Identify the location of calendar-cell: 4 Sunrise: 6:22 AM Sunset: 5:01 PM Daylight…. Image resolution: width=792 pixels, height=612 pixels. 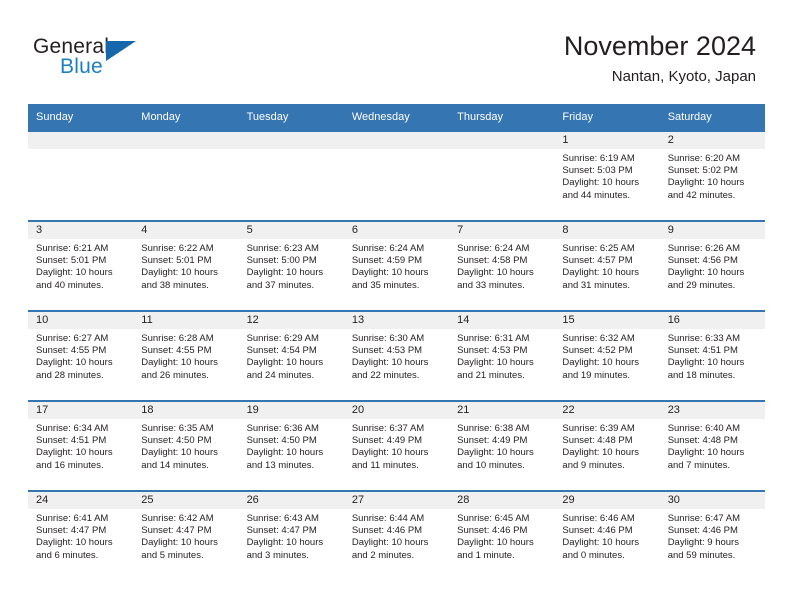
(186, 265).